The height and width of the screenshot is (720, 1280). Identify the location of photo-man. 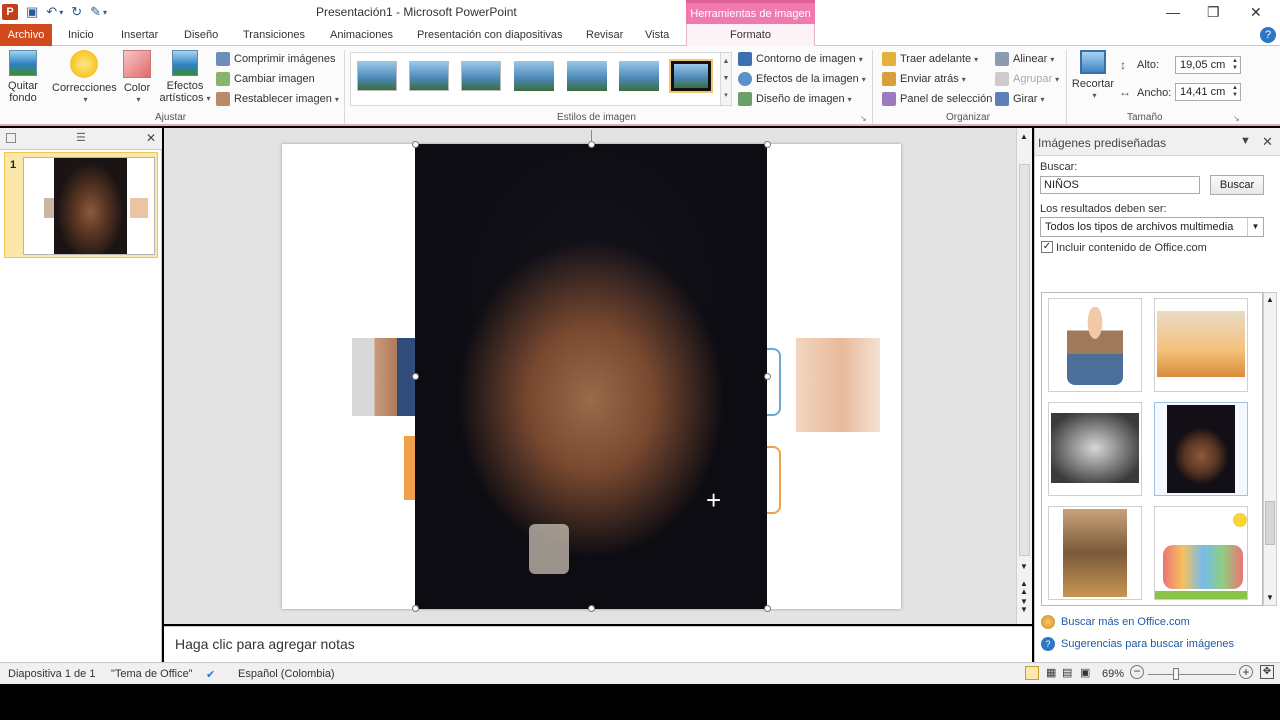
(384, 377).